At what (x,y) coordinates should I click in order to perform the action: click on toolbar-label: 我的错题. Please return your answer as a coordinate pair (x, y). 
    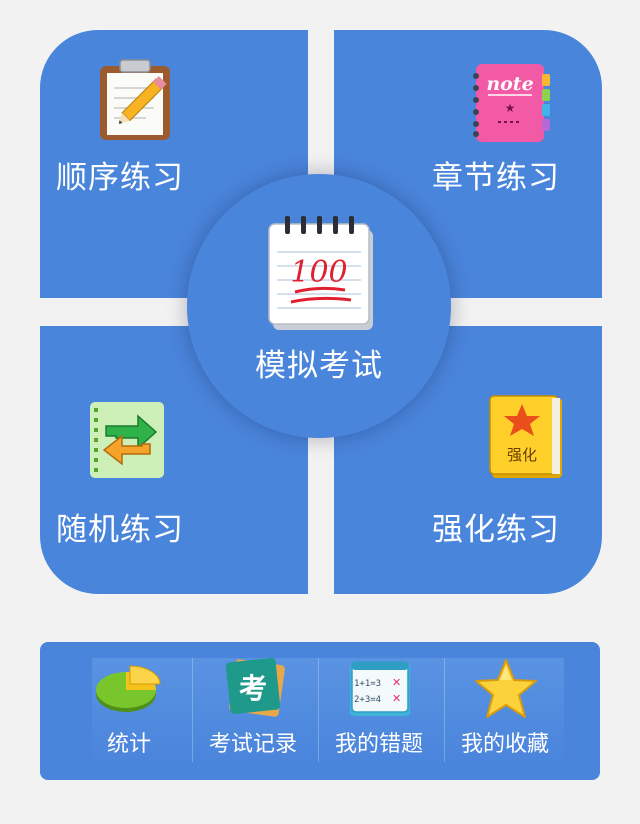
    Looking at the image, I should click on (378, 744).